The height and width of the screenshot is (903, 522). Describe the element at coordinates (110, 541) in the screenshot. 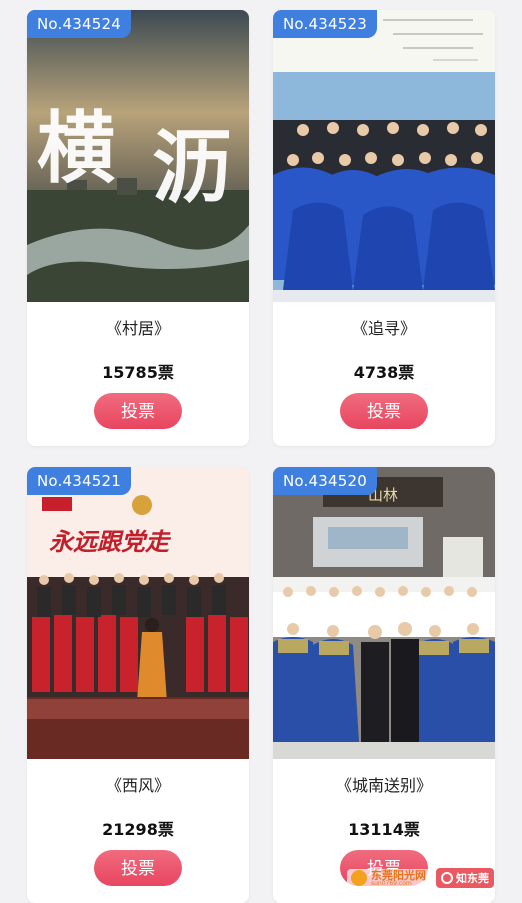

I see `svg-text: 永远跟党走` at that location.